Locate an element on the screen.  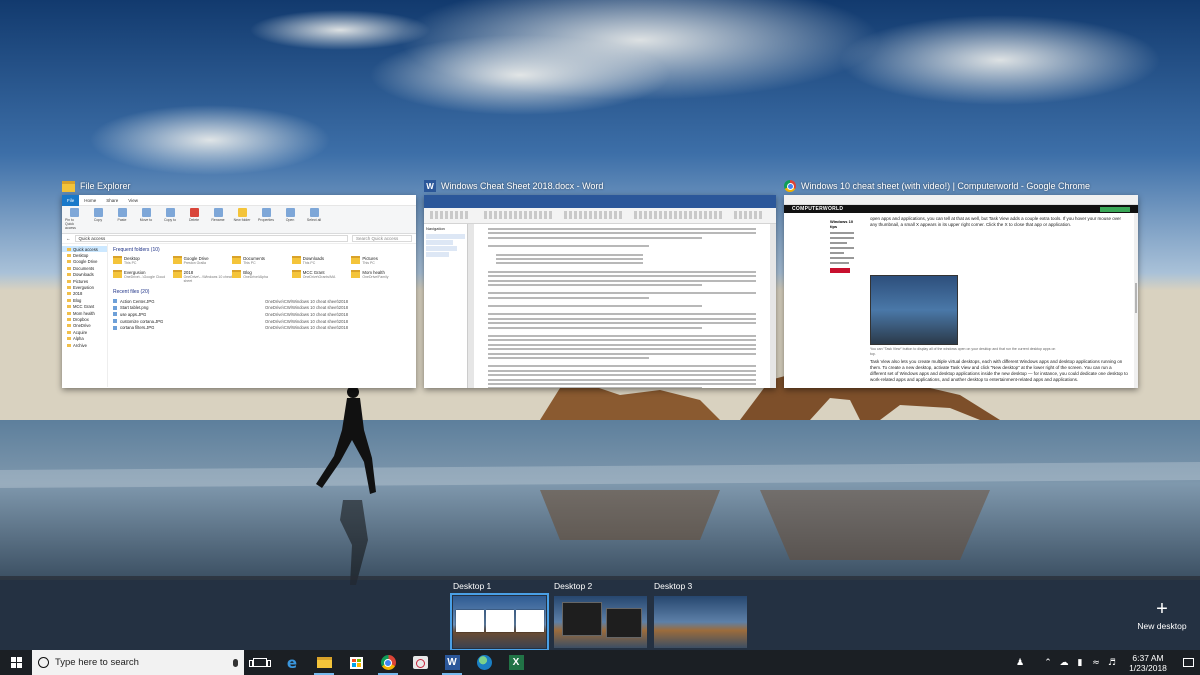
scrollbar is located at coordinates (1136, 300).